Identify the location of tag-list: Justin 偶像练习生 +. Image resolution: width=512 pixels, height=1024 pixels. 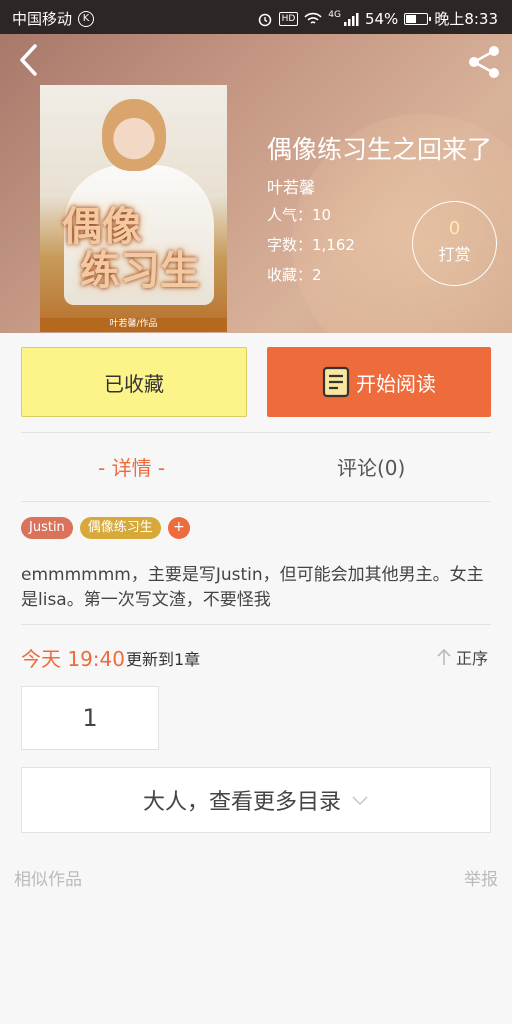
(105, 528).